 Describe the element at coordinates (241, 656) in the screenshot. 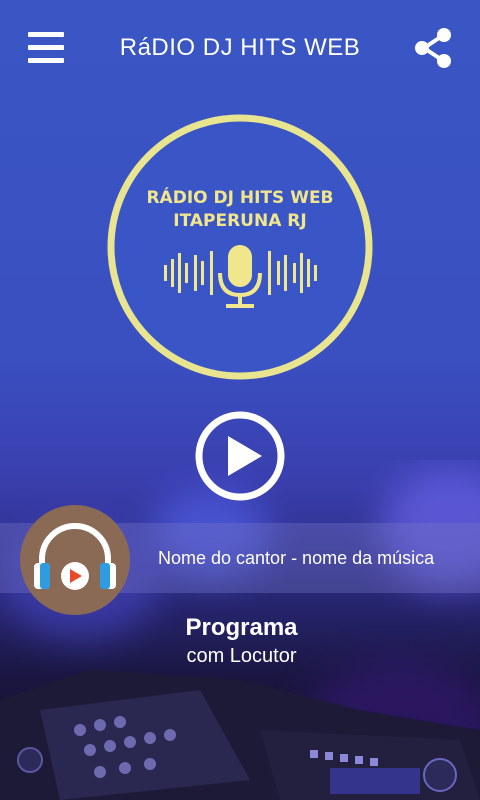

I see `program-host: com Locutor` at that location.